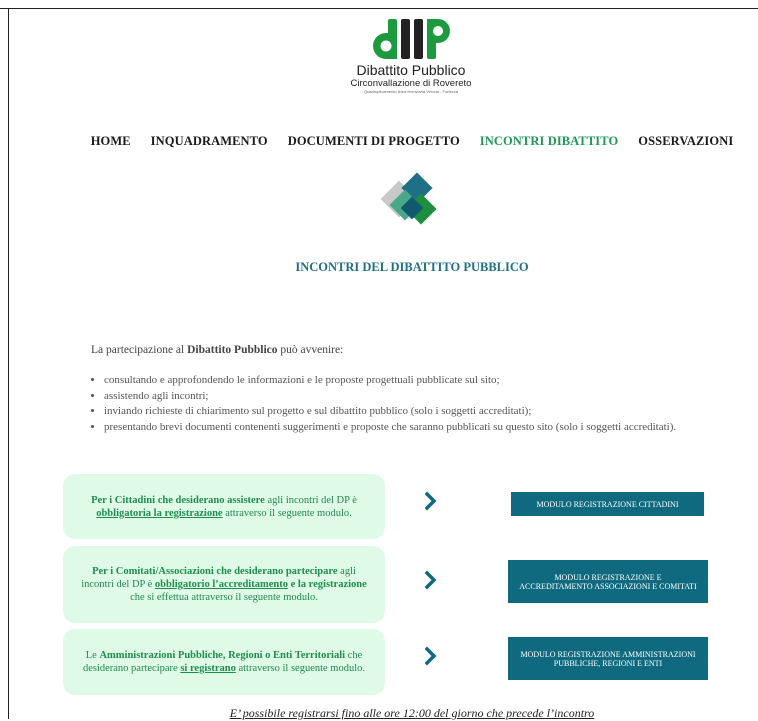  What do you see at coordinates (327, 584) in the screenshot?
I see `comitati-bold2: e la registrazione` at bounding box center [327, 584].